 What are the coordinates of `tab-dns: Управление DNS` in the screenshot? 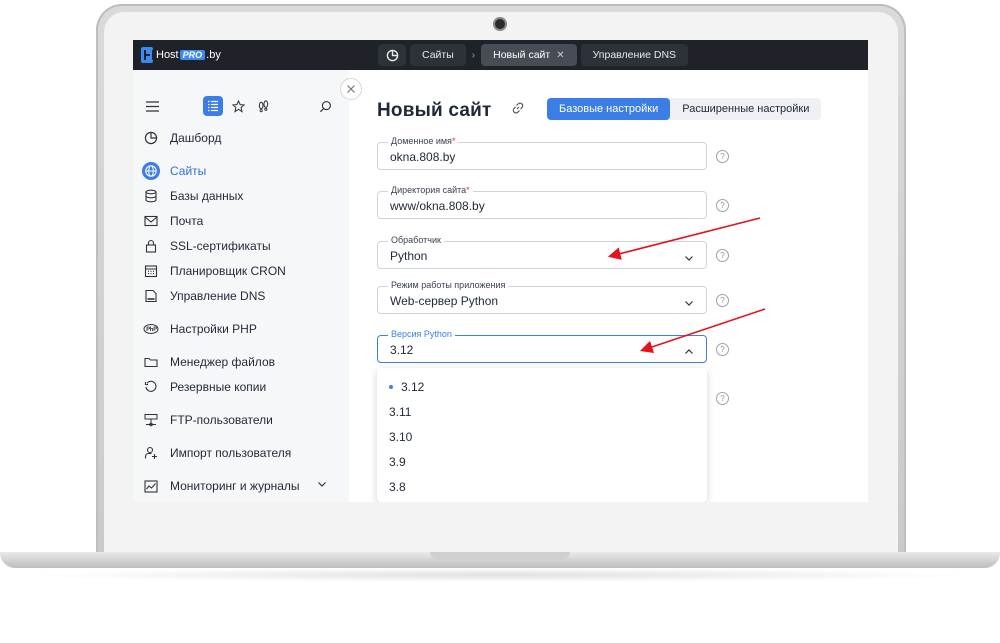 It's located at (634, 55).